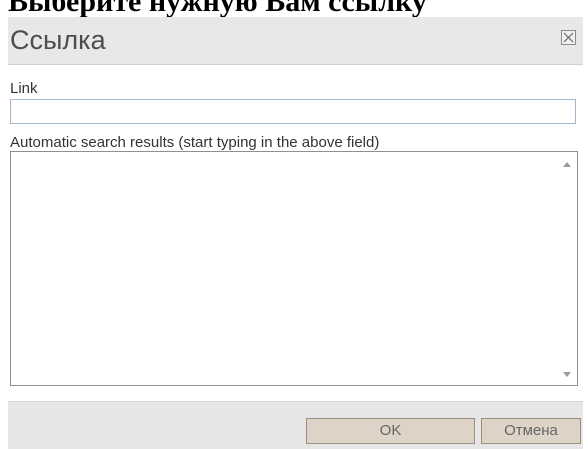 The width and height of the screenshot is (588, 449). What do you see at coordinates (568, 37) in the screenshot?
I see `close-icon` at bounding box center [568, 37].